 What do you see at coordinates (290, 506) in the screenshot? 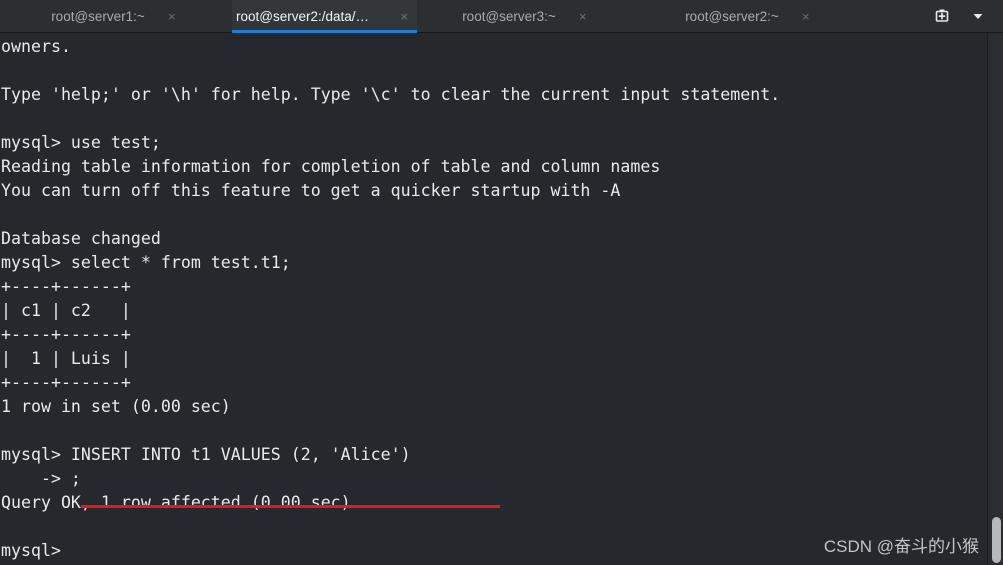
I see `annotation-underline` at bounding box center [290, 506].